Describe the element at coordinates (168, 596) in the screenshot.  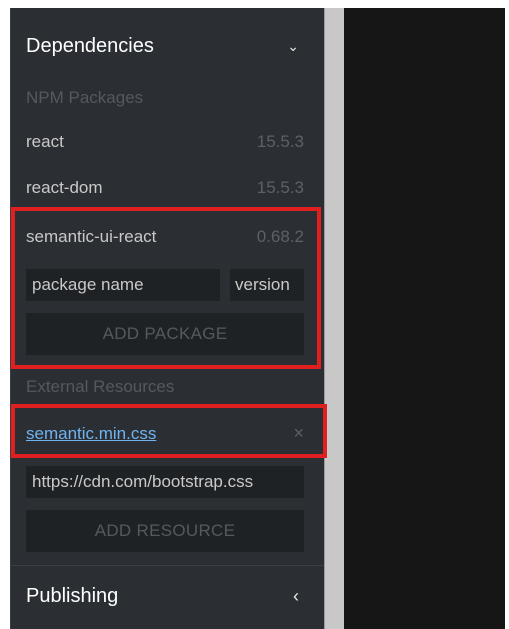
I see `publishing-header: Publishing ‹` at that location.